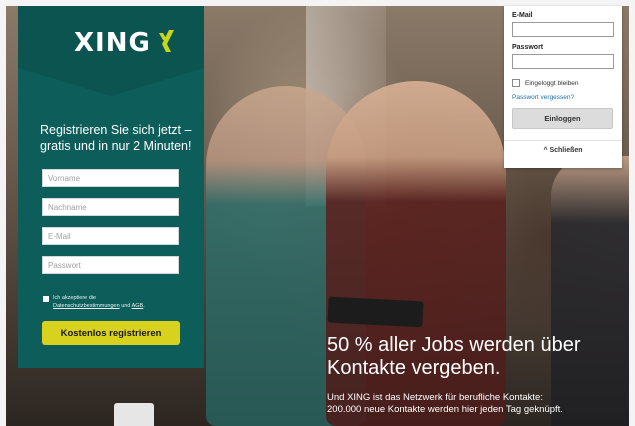 The height and width of the screenshot is (426, 635). I want to click on xing-mark-icon, so click(167, 43).